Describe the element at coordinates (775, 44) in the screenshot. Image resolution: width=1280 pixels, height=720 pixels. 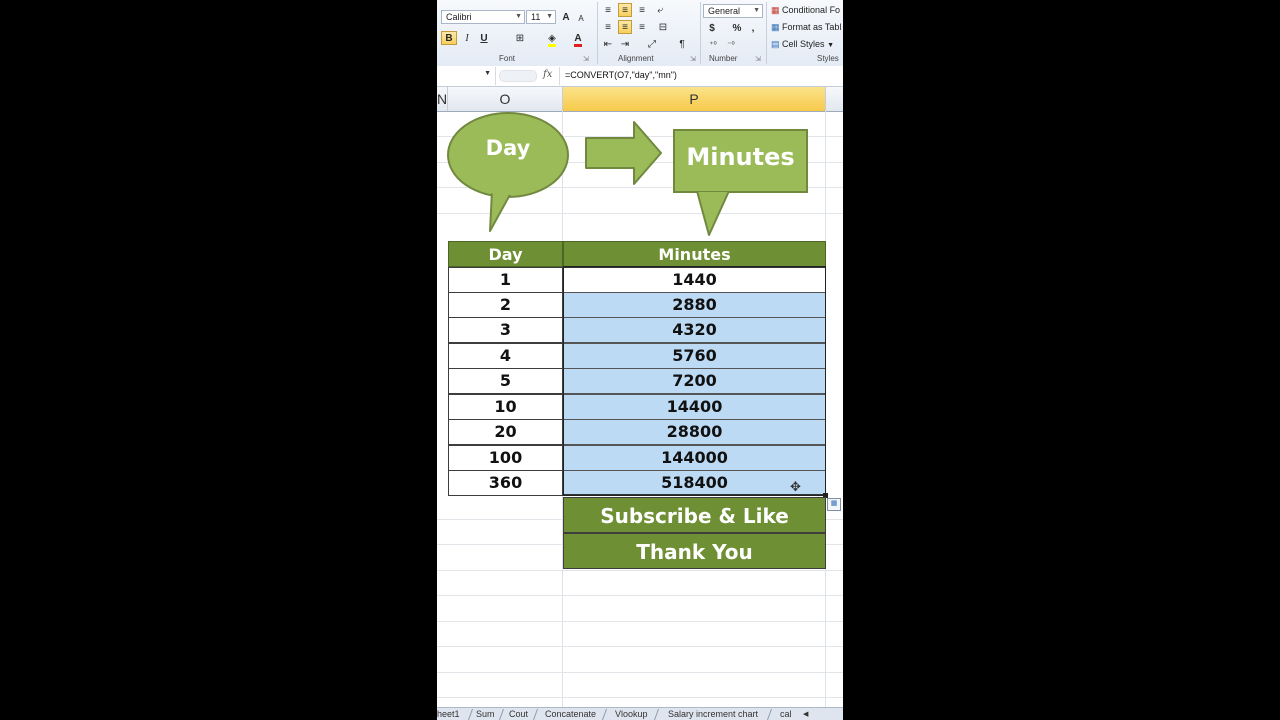
I see `cell-styles-icon: ▤` at that location.